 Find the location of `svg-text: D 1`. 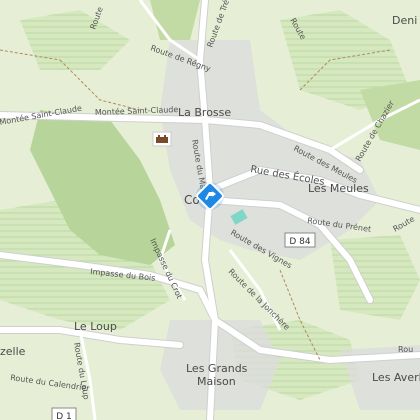

svg-text: D 1 is located at coordinates (64, 416).